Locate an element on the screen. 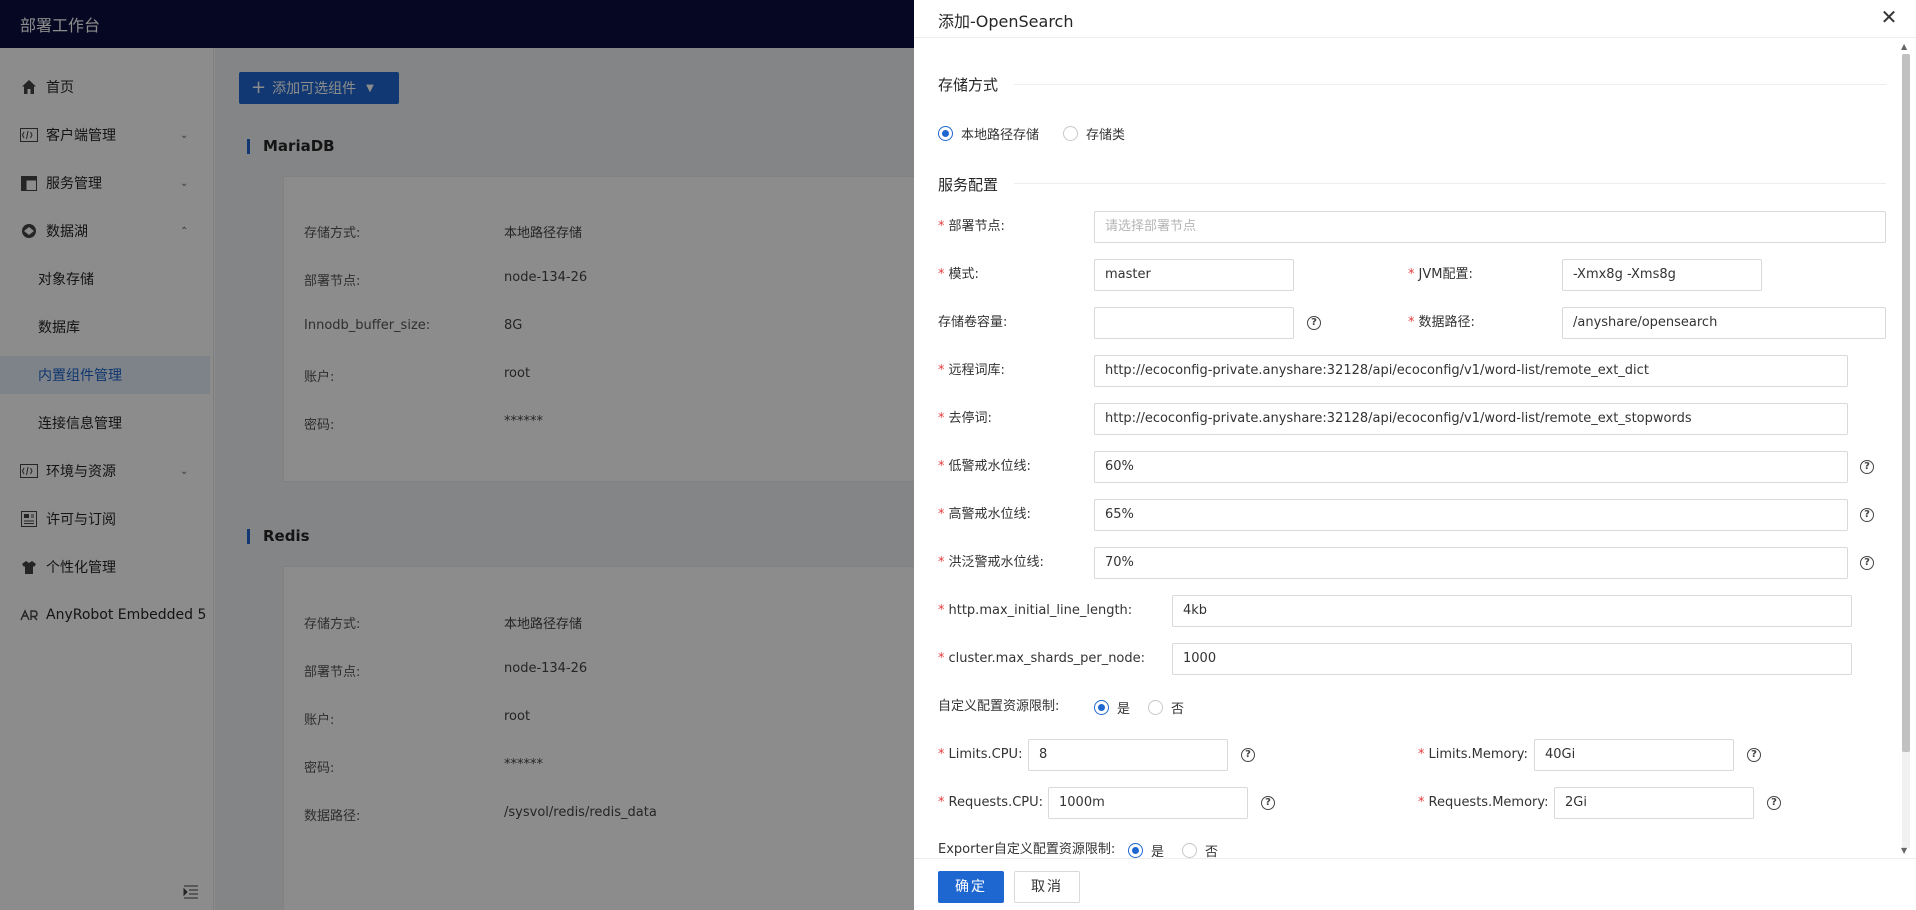 The height and width of the screenshot is (910, 1916). data-path-input: /anyshare/opensearch is located at coordinates (1724, 323).